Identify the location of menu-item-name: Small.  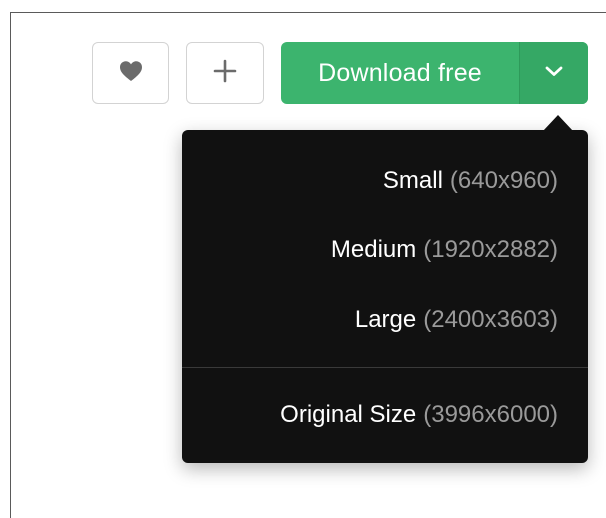
(412, 180).